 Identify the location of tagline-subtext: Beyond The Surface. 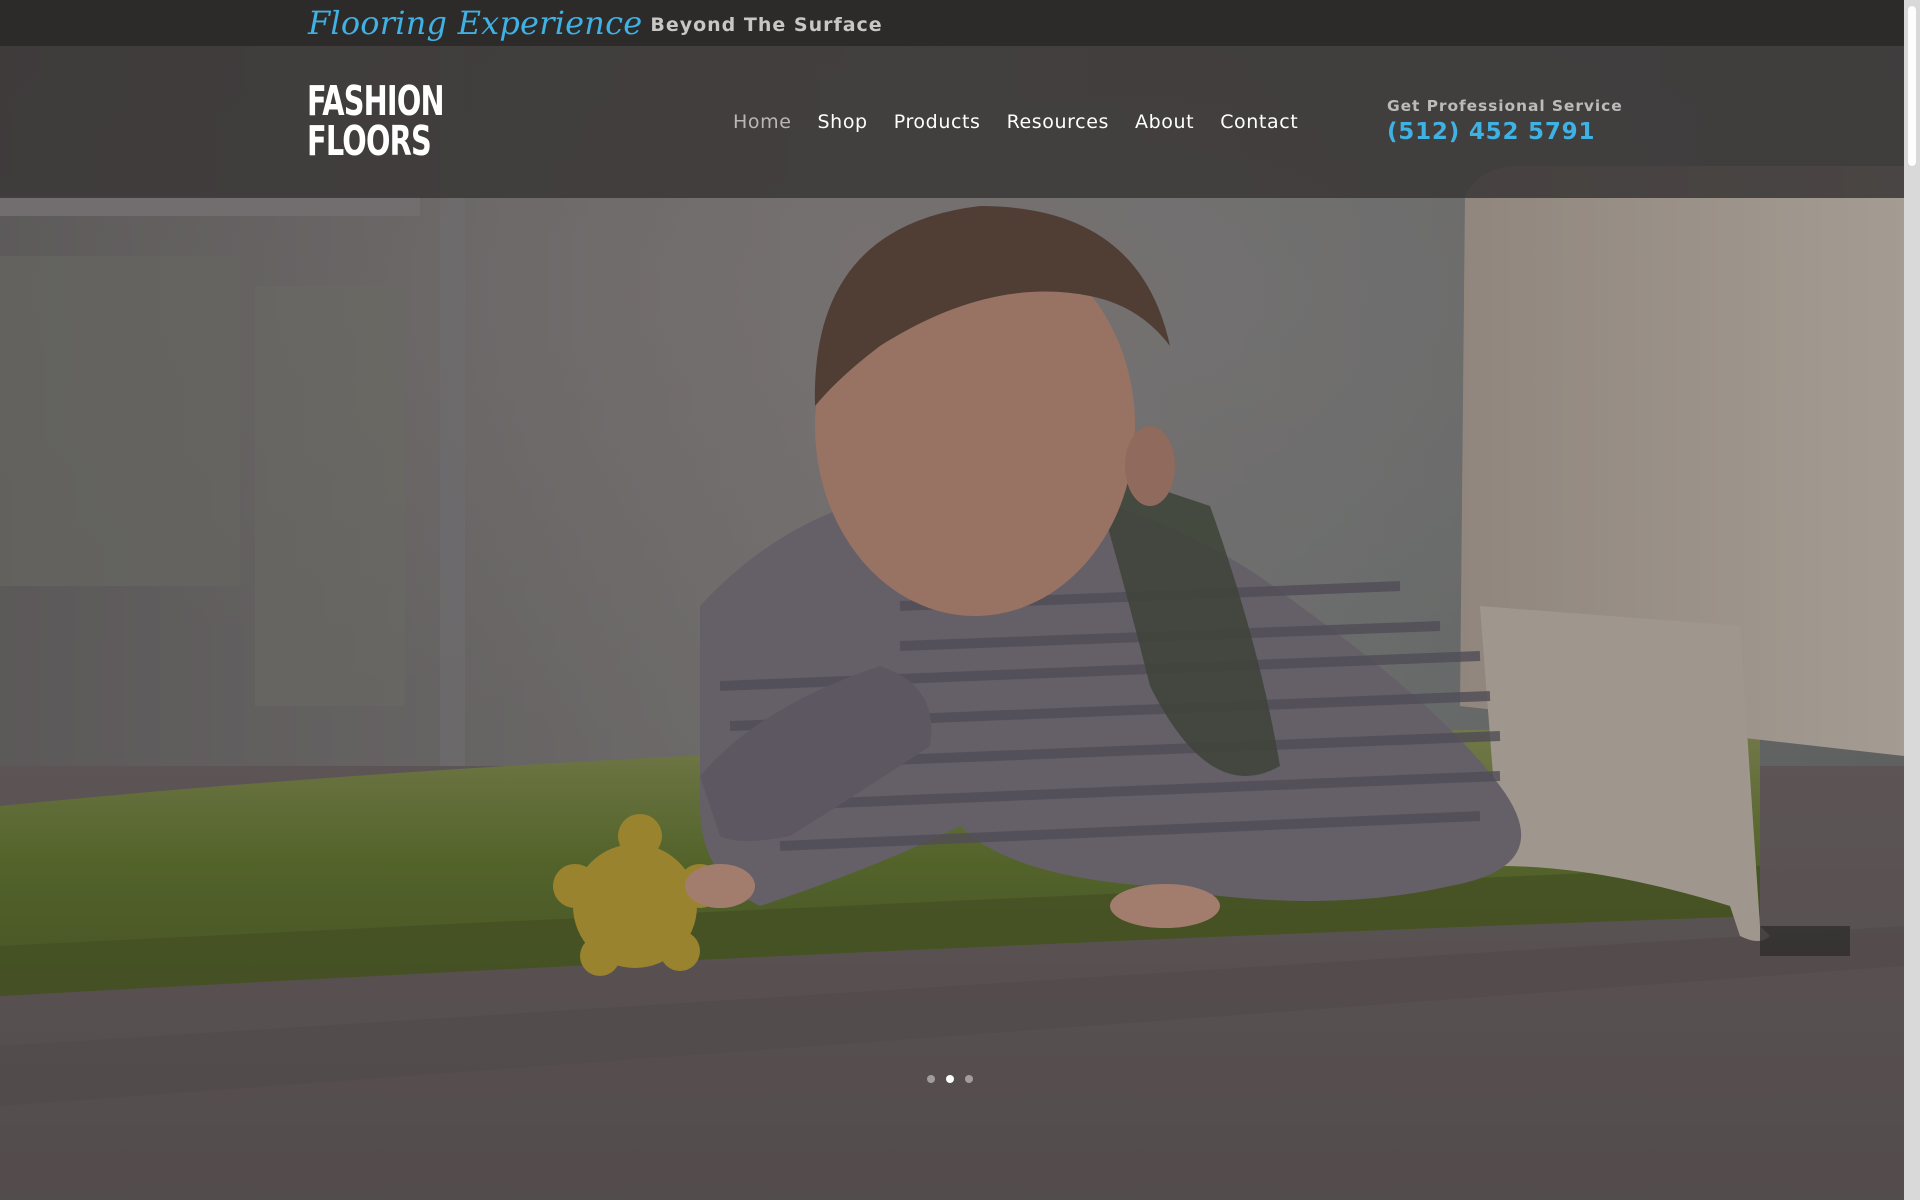
(766, 25).